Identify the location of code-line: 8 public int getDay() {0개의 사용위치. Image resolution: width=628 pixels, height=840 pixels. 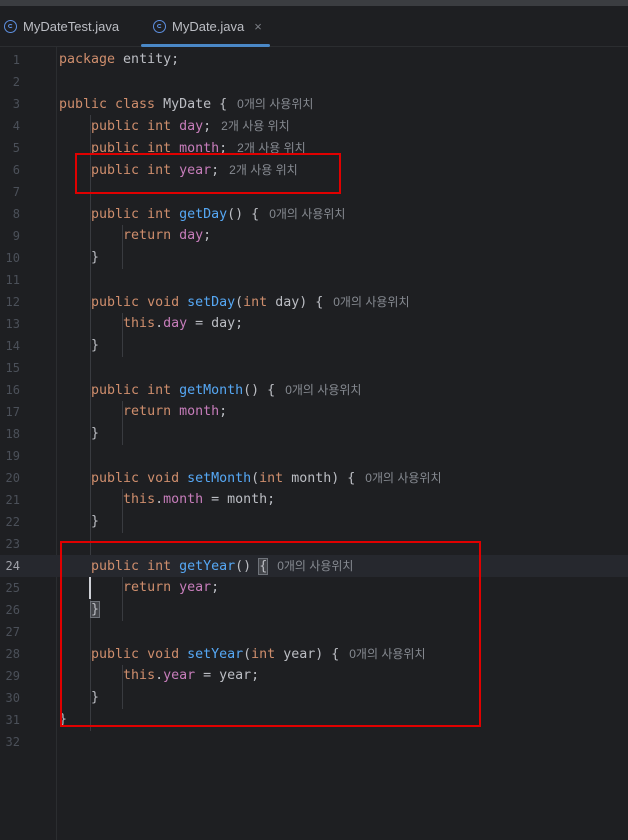
(314, 214).